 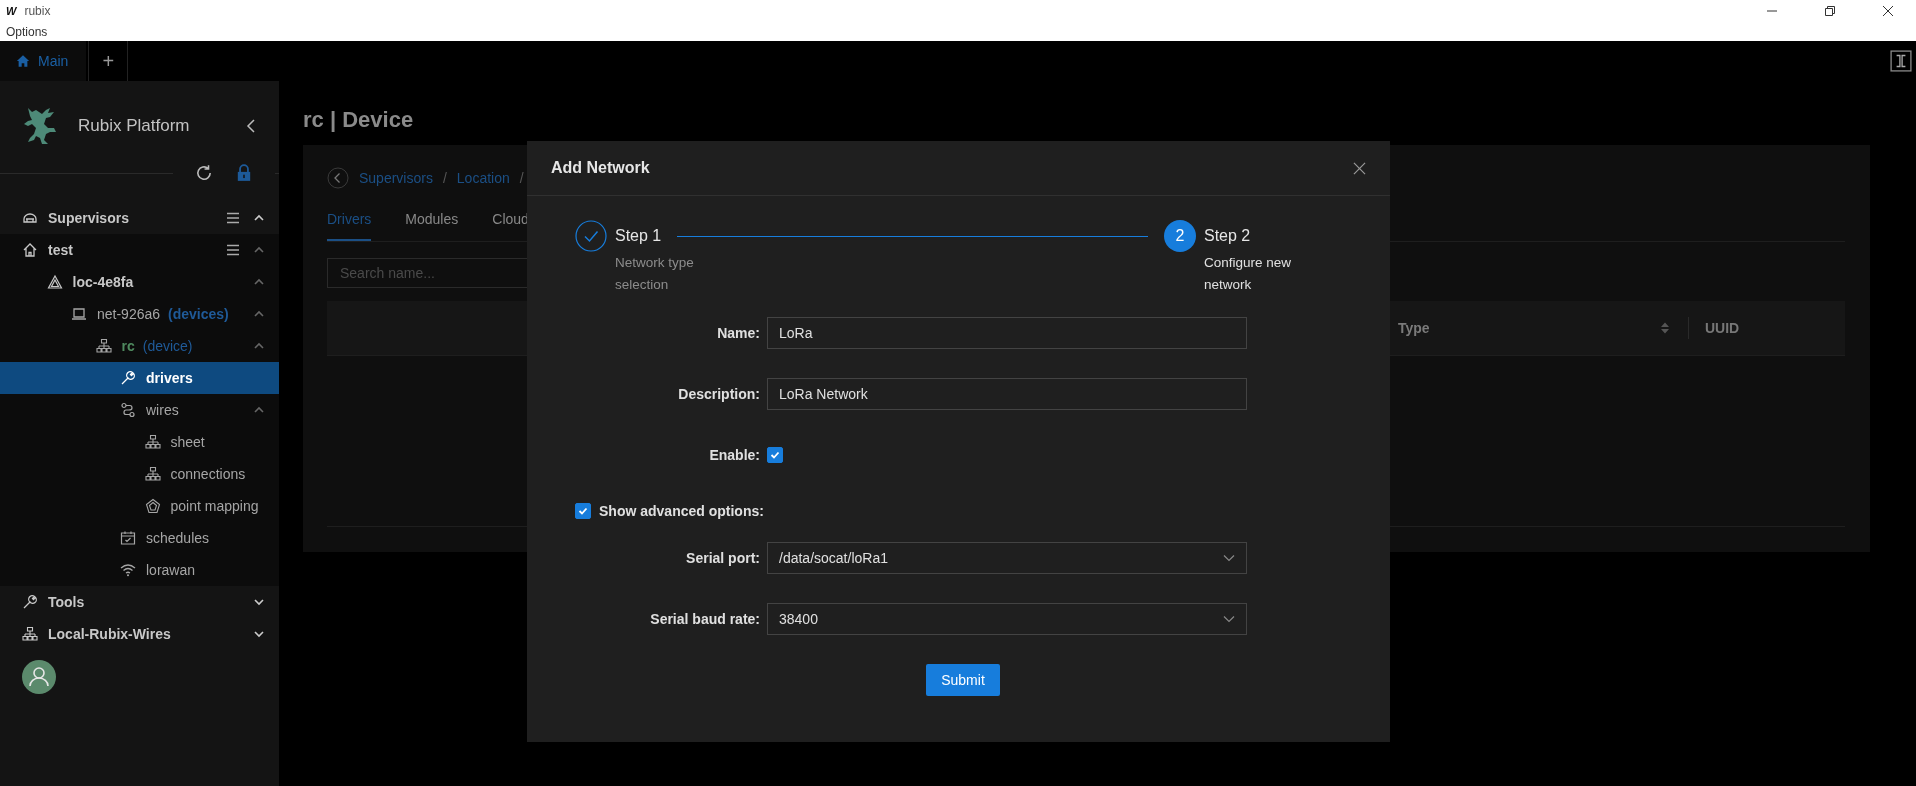 I want to click on dialog-title: Add Network, so click(x=601, y=168).